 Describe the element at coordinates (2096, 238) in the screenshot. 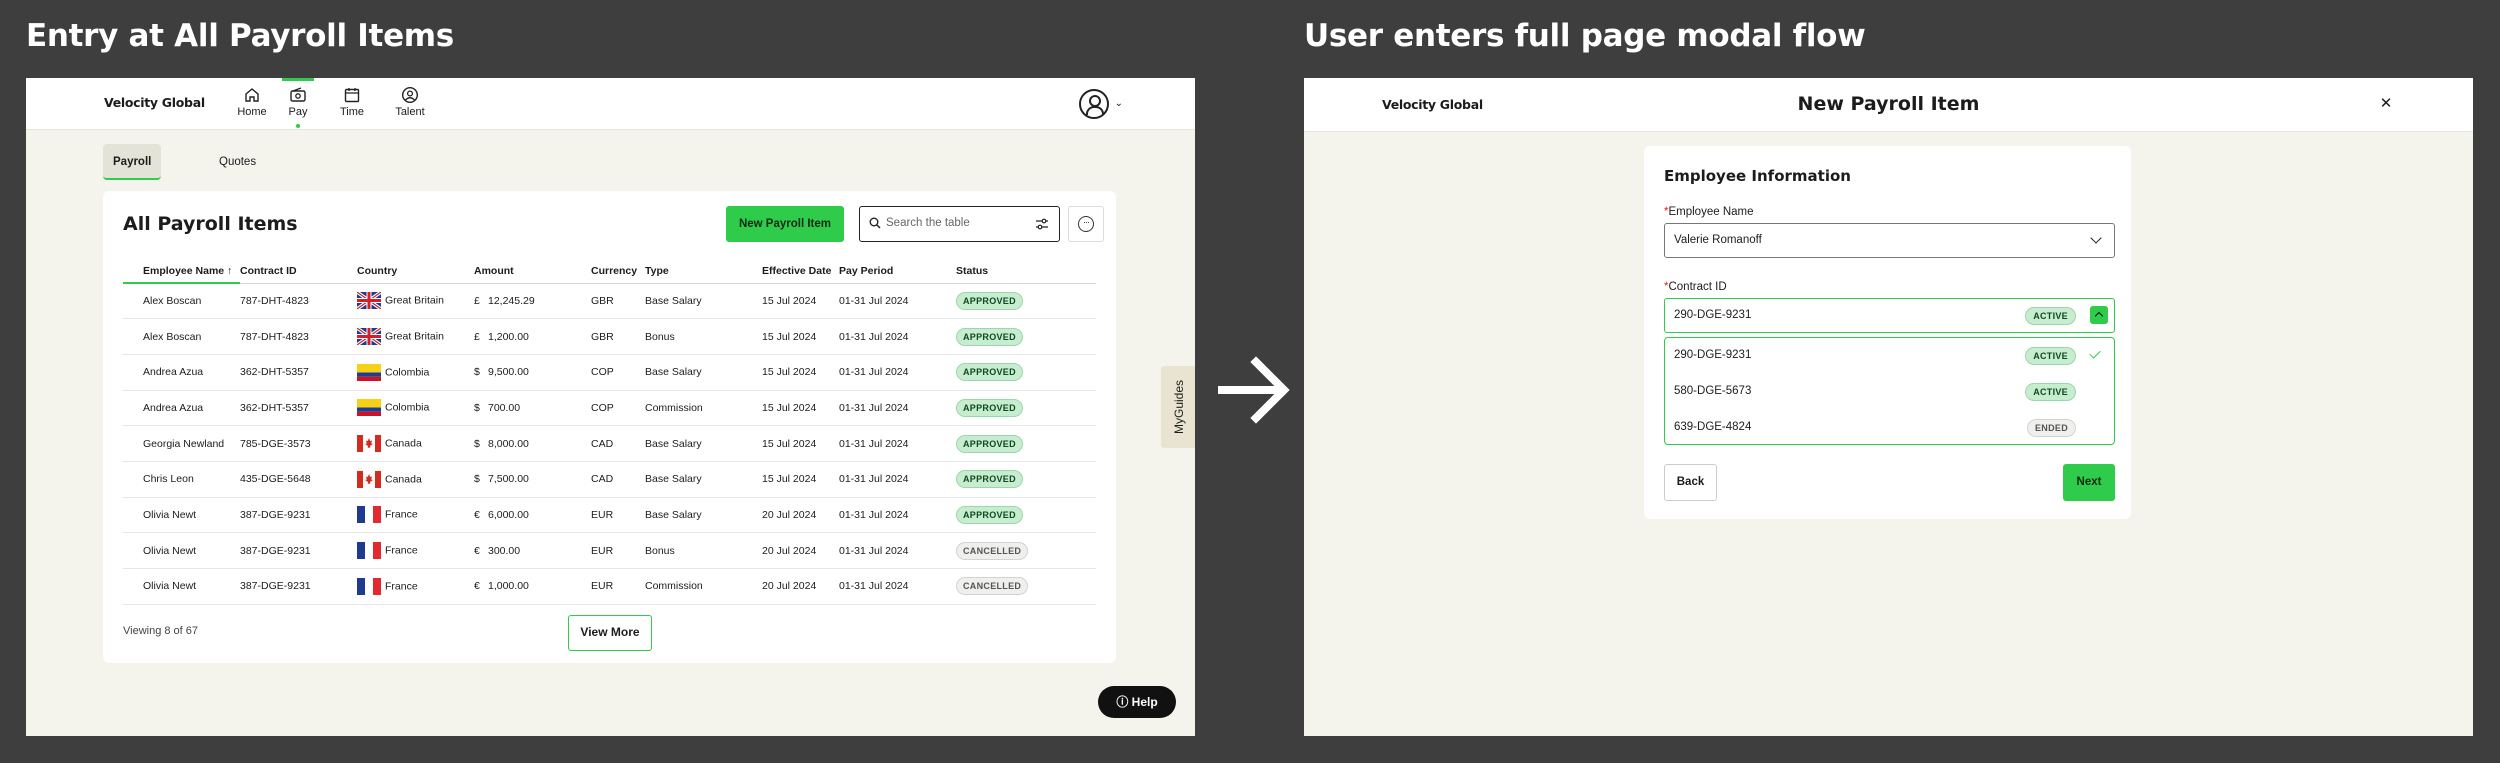

I see `chevron-down-icon` at that location.